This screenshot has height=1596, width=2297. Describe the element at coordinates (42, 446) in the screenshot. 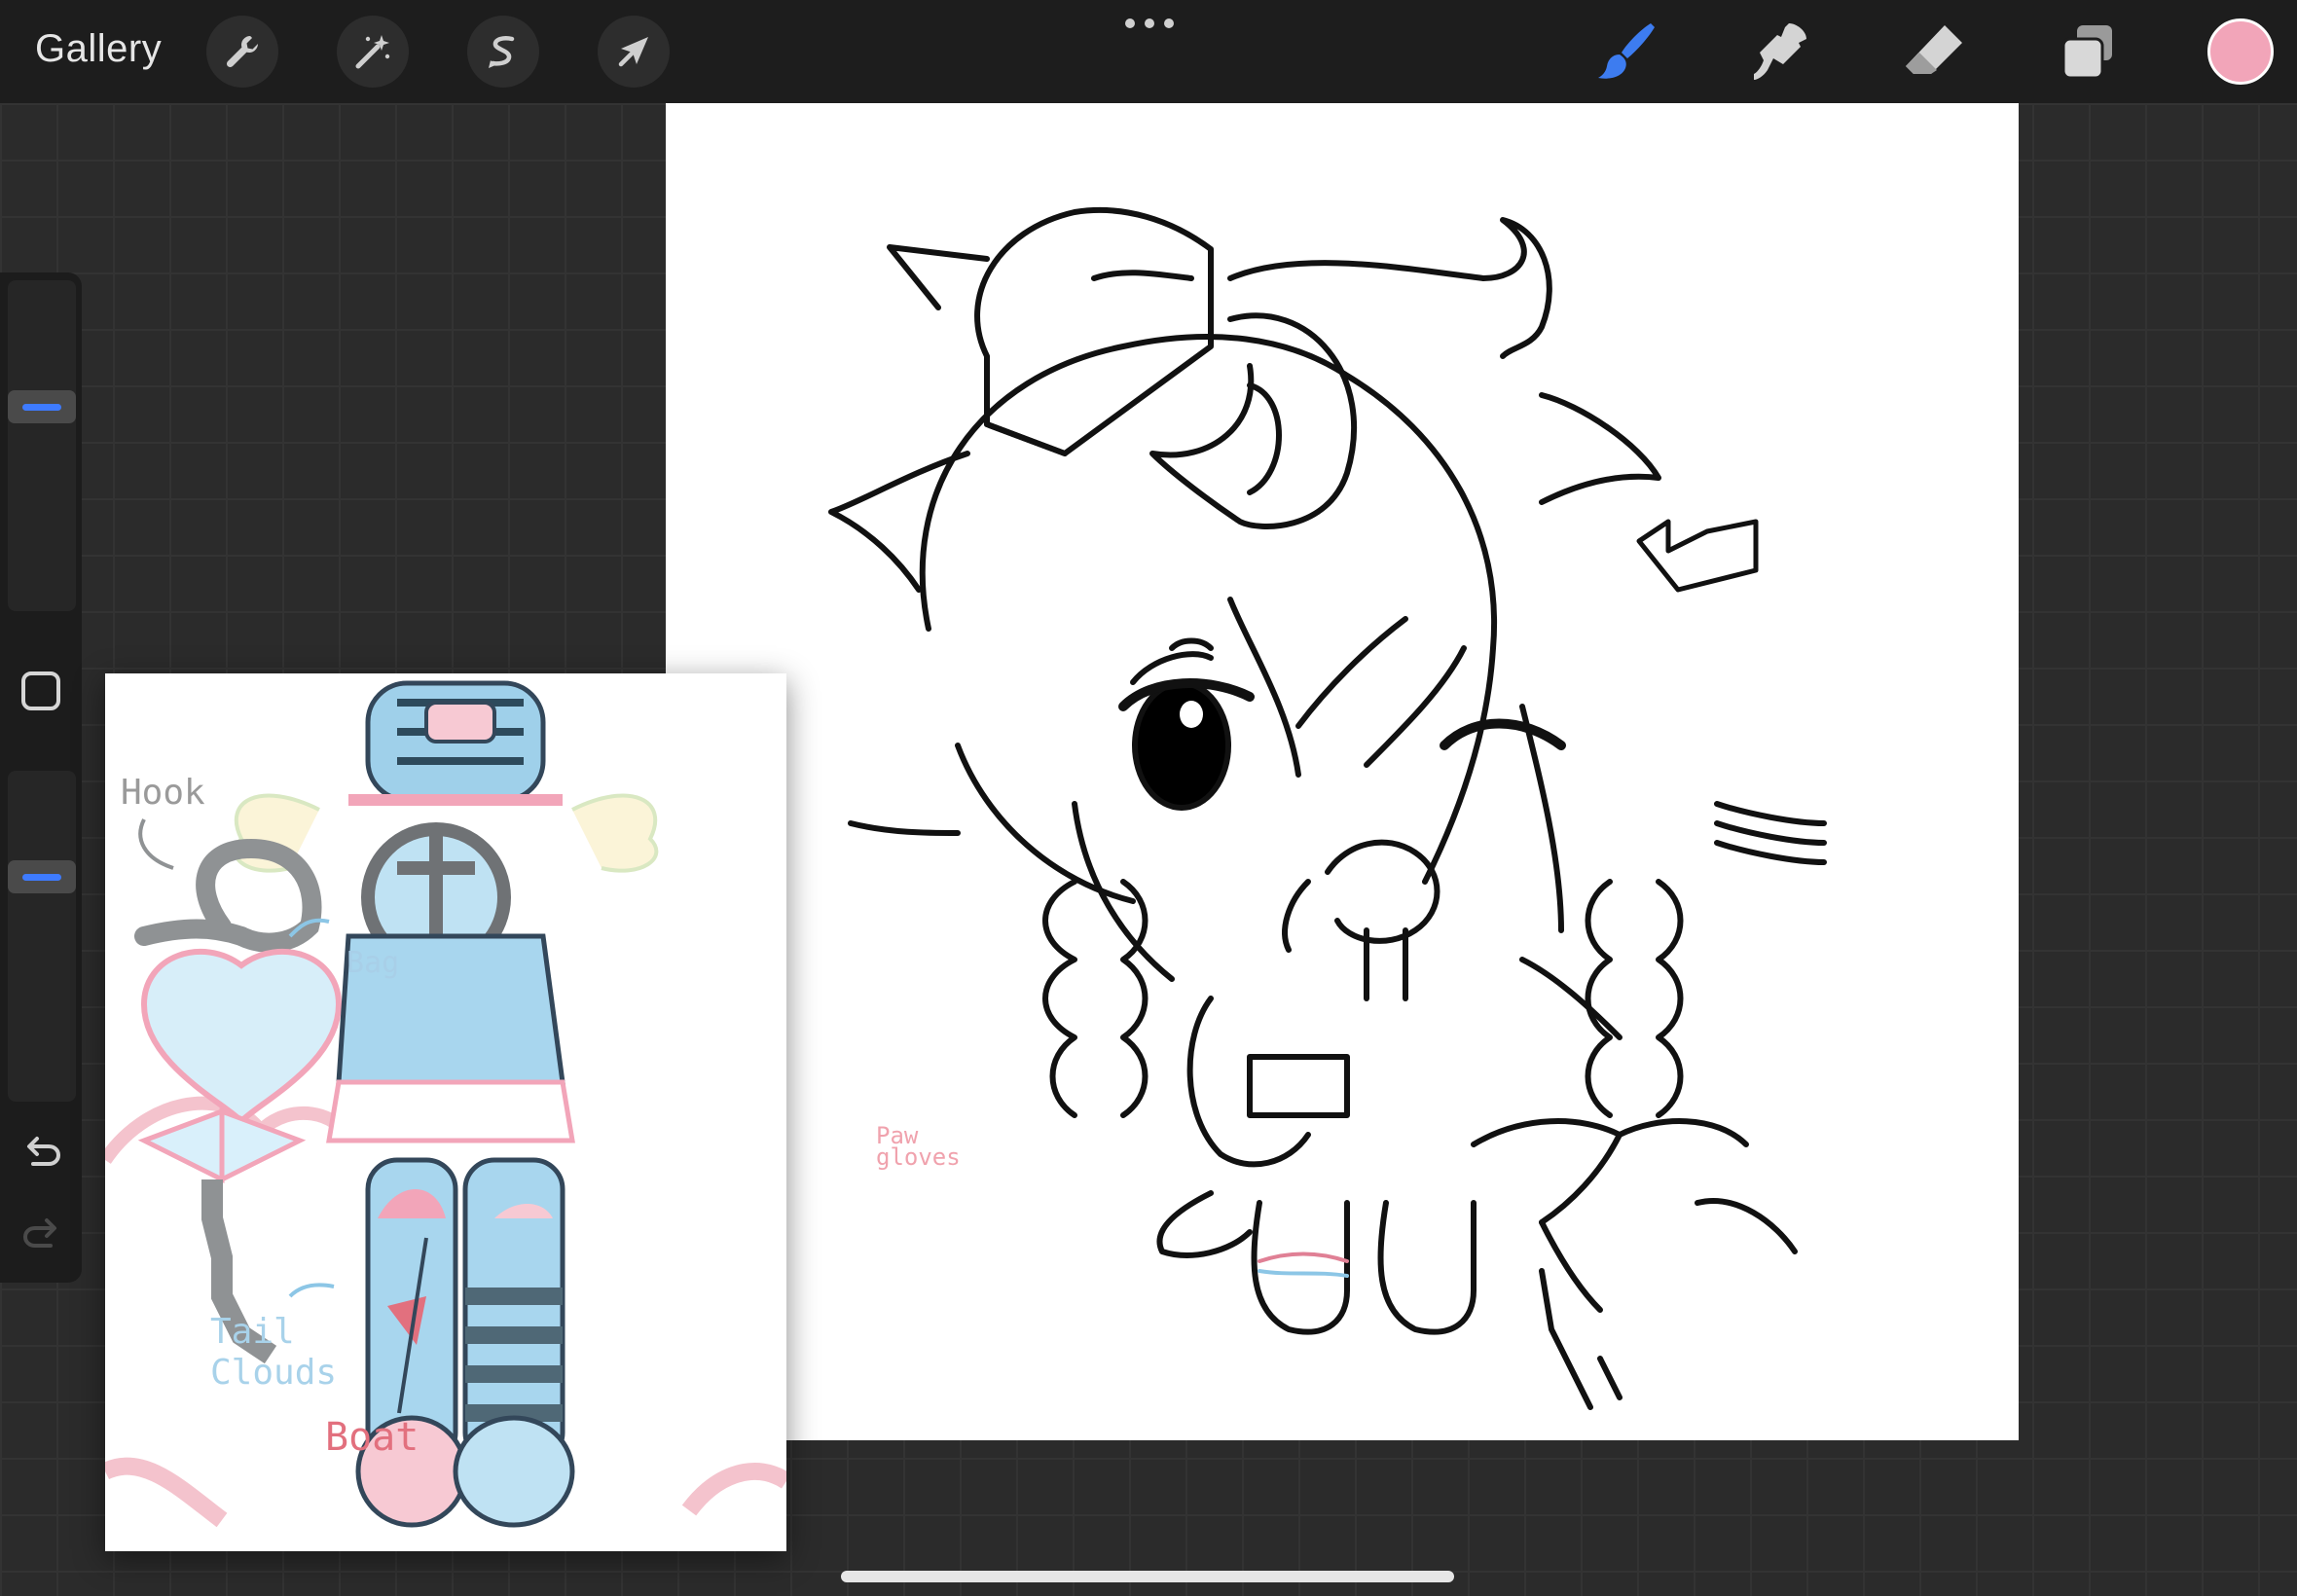

I see `brush-size-slider` at that location.